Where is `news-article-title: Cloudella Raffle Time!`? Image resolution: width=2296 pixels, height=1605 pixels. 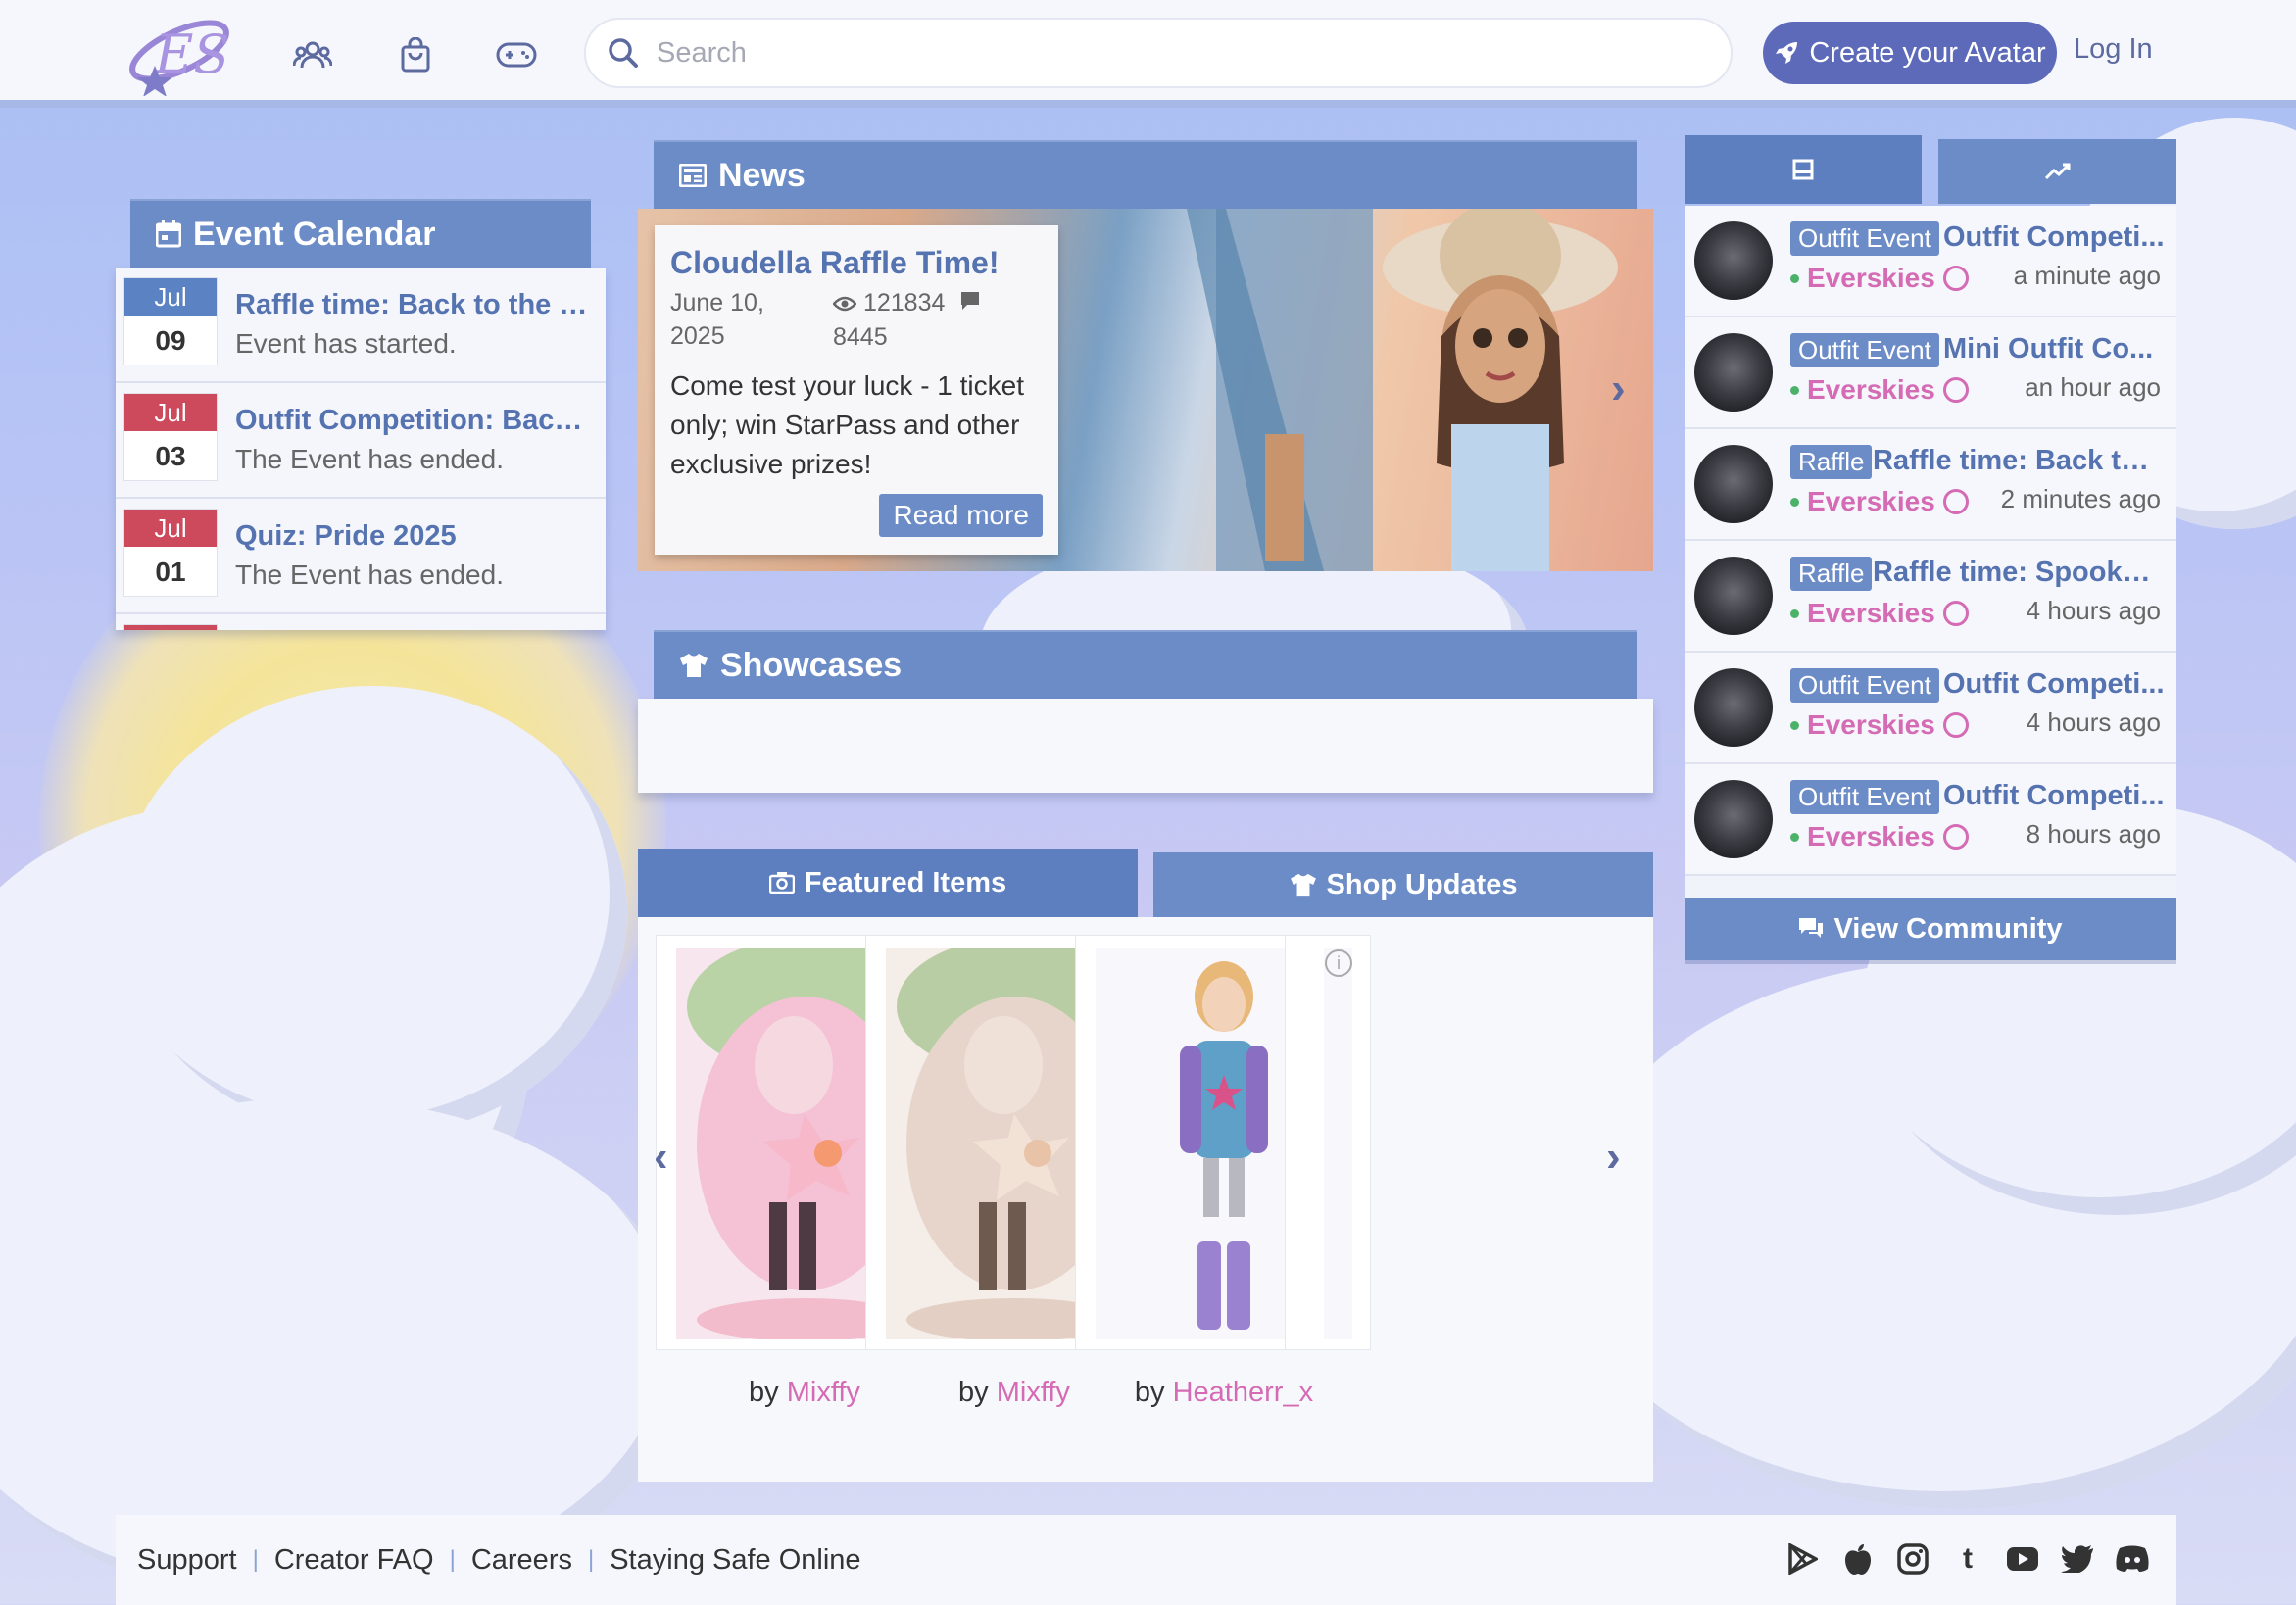 news-article-title: Cloudella Raffle Time! is located at coordinates (834, 263).